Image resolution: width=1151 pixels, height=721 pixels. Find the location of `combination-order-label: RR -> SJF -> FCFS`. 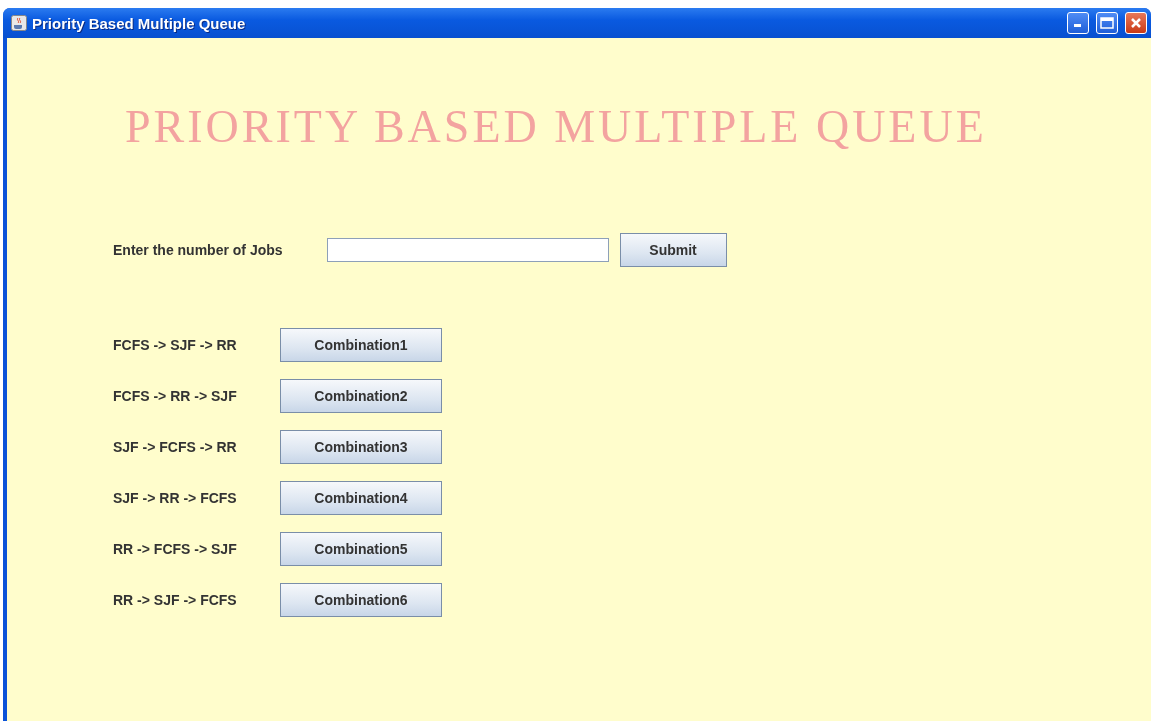

combination-order-label: RR -> SJF -> FCFS is located at coordinates (175, 600).